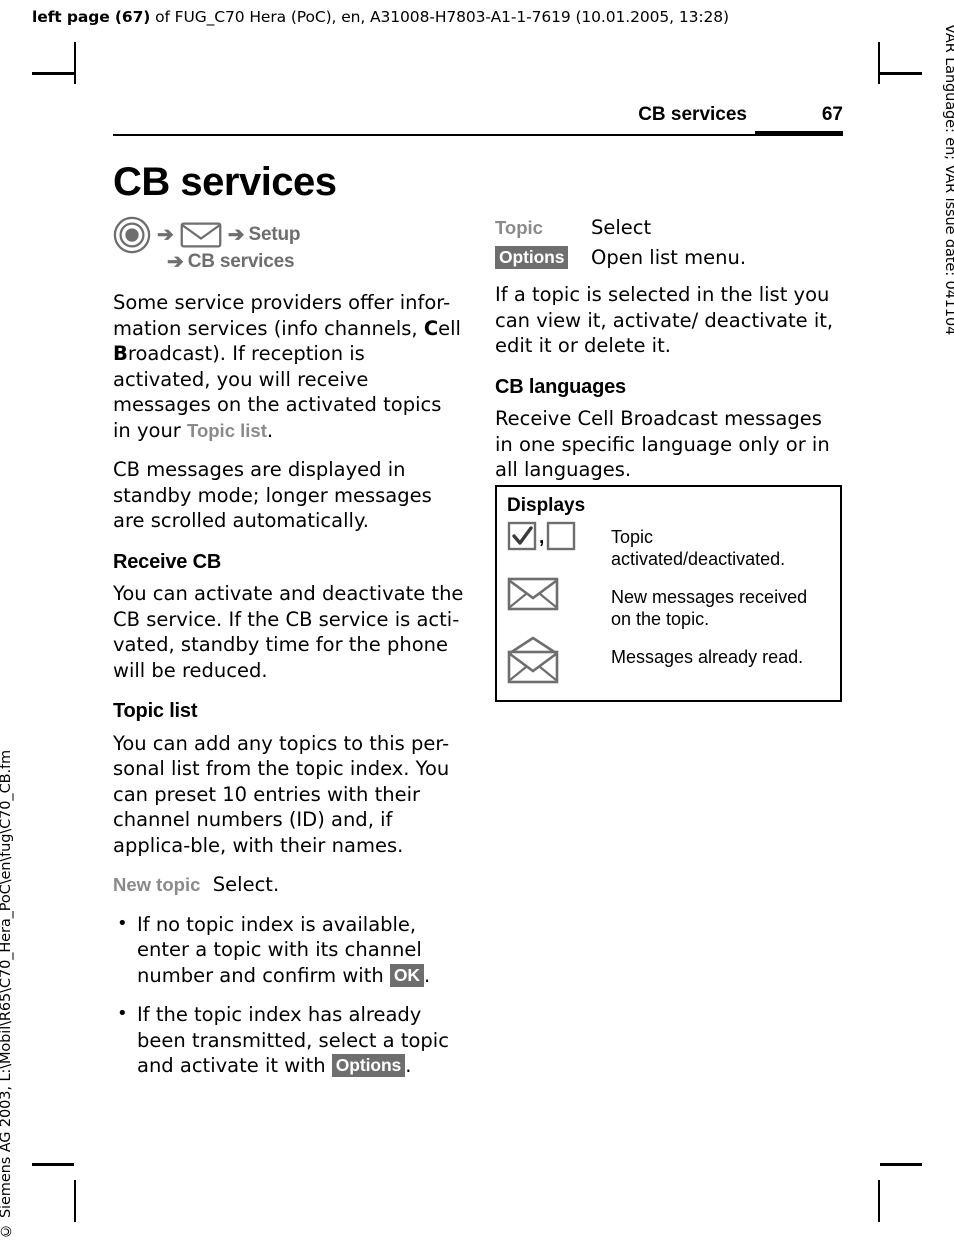 The height and width of the screenshot is (1246, 954). I want to click on definition-row-topic: Topic Select, so click(670, 227).